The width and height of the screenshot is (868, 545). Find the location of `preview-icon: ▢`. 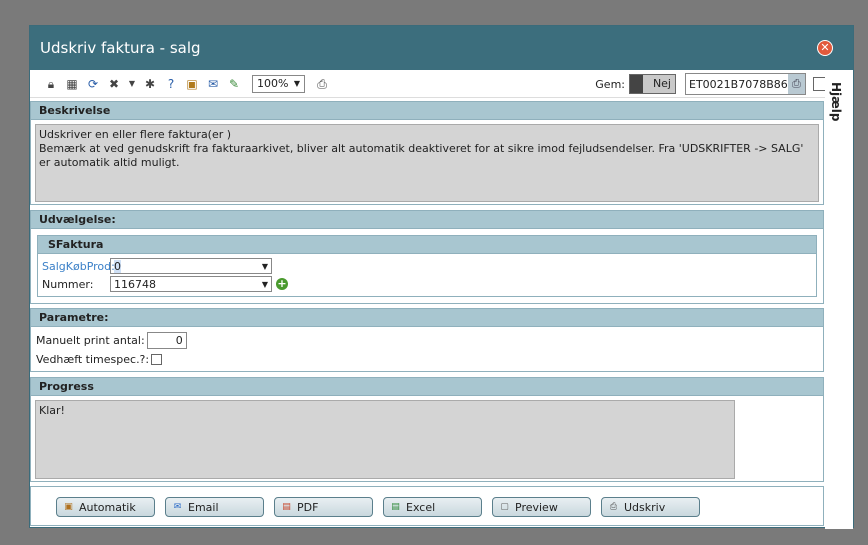

preview-icon: ▢ is located at coordinates (504, 506).